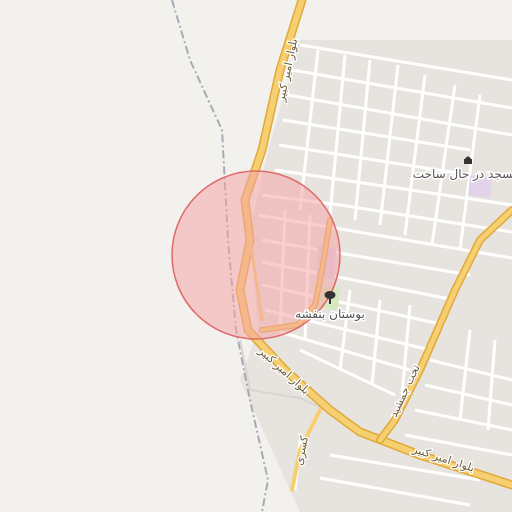 The height and width of the screenshot is (512, 512). What do you see at coordinates (330, 315) in the screenshot?
I see `park-label: بوستان بنفشه` at bounding box center [330, 315].